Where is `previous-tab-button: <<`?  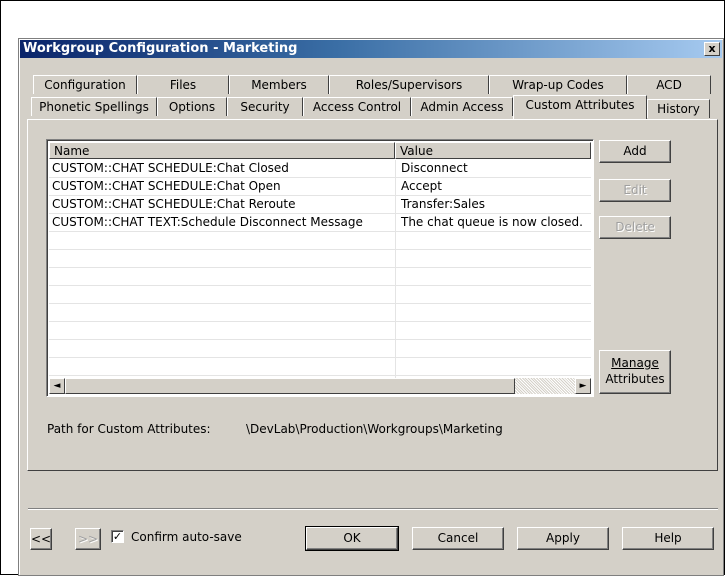
previous-tab-button: << is located at coordinates (41, 539).